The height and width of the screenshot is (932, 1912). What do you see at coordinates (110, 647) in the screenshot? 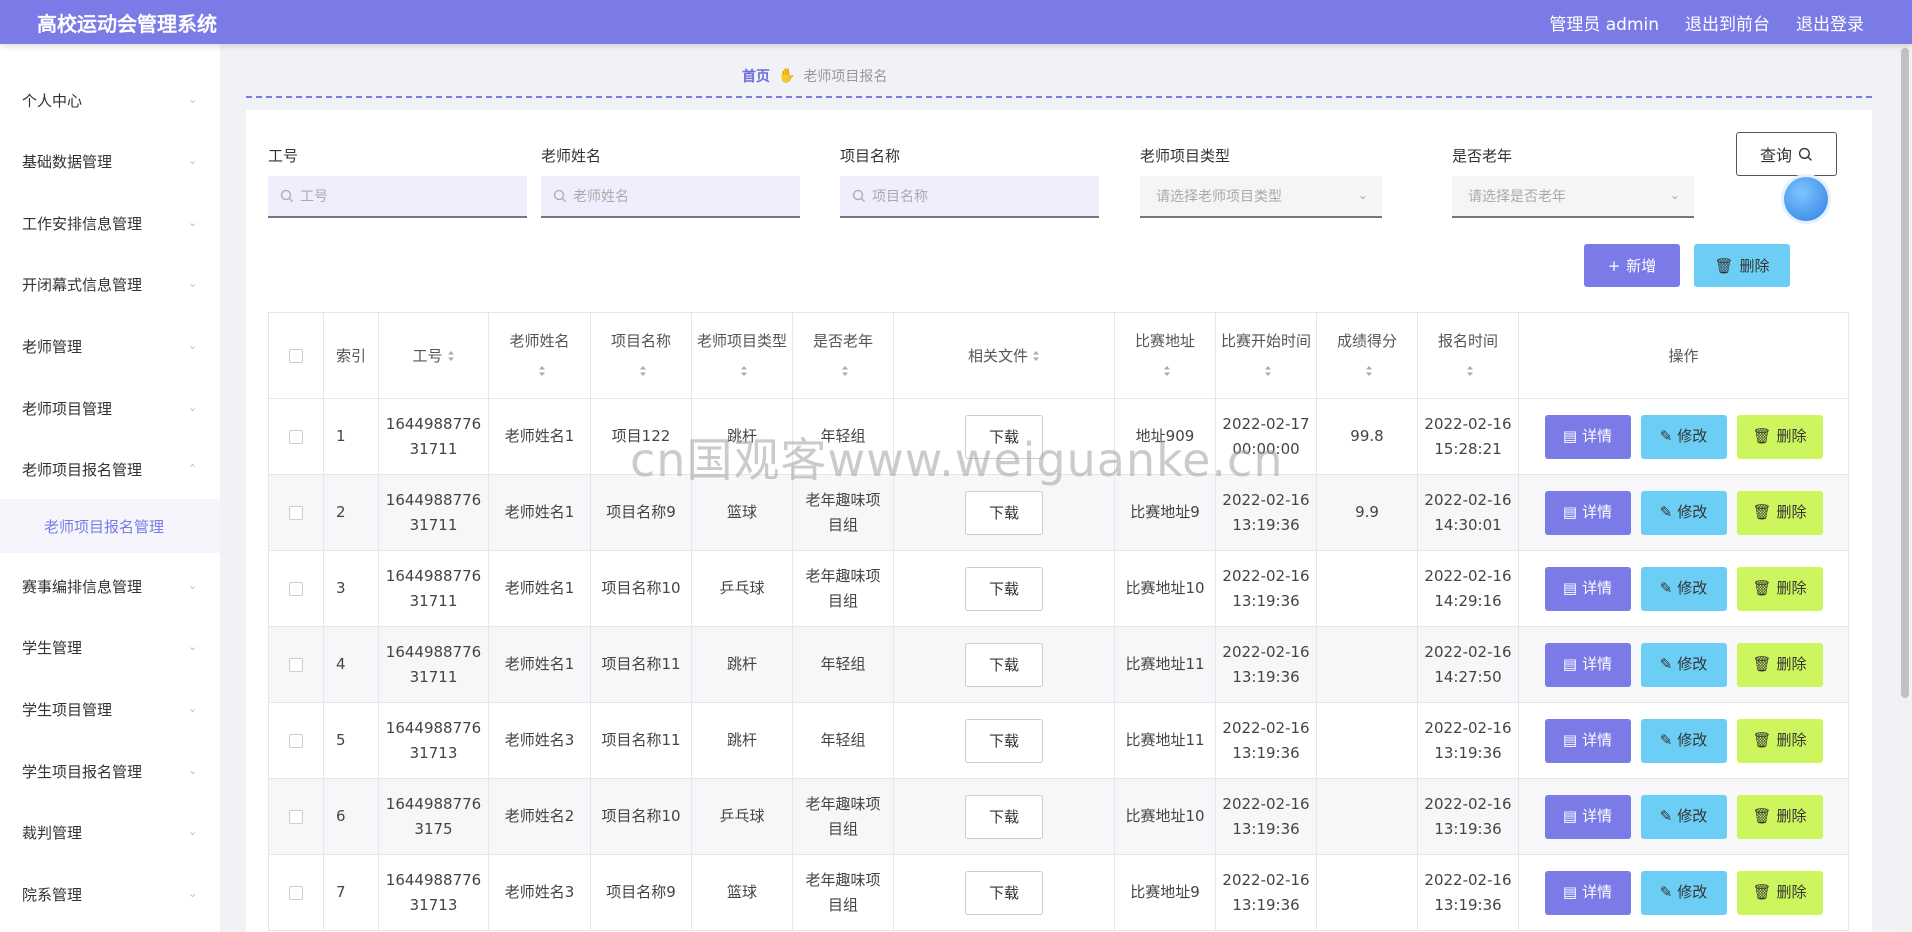
I see `sidebar-item-students: 学生管理 ⌄` at bounding box center [110, 647].